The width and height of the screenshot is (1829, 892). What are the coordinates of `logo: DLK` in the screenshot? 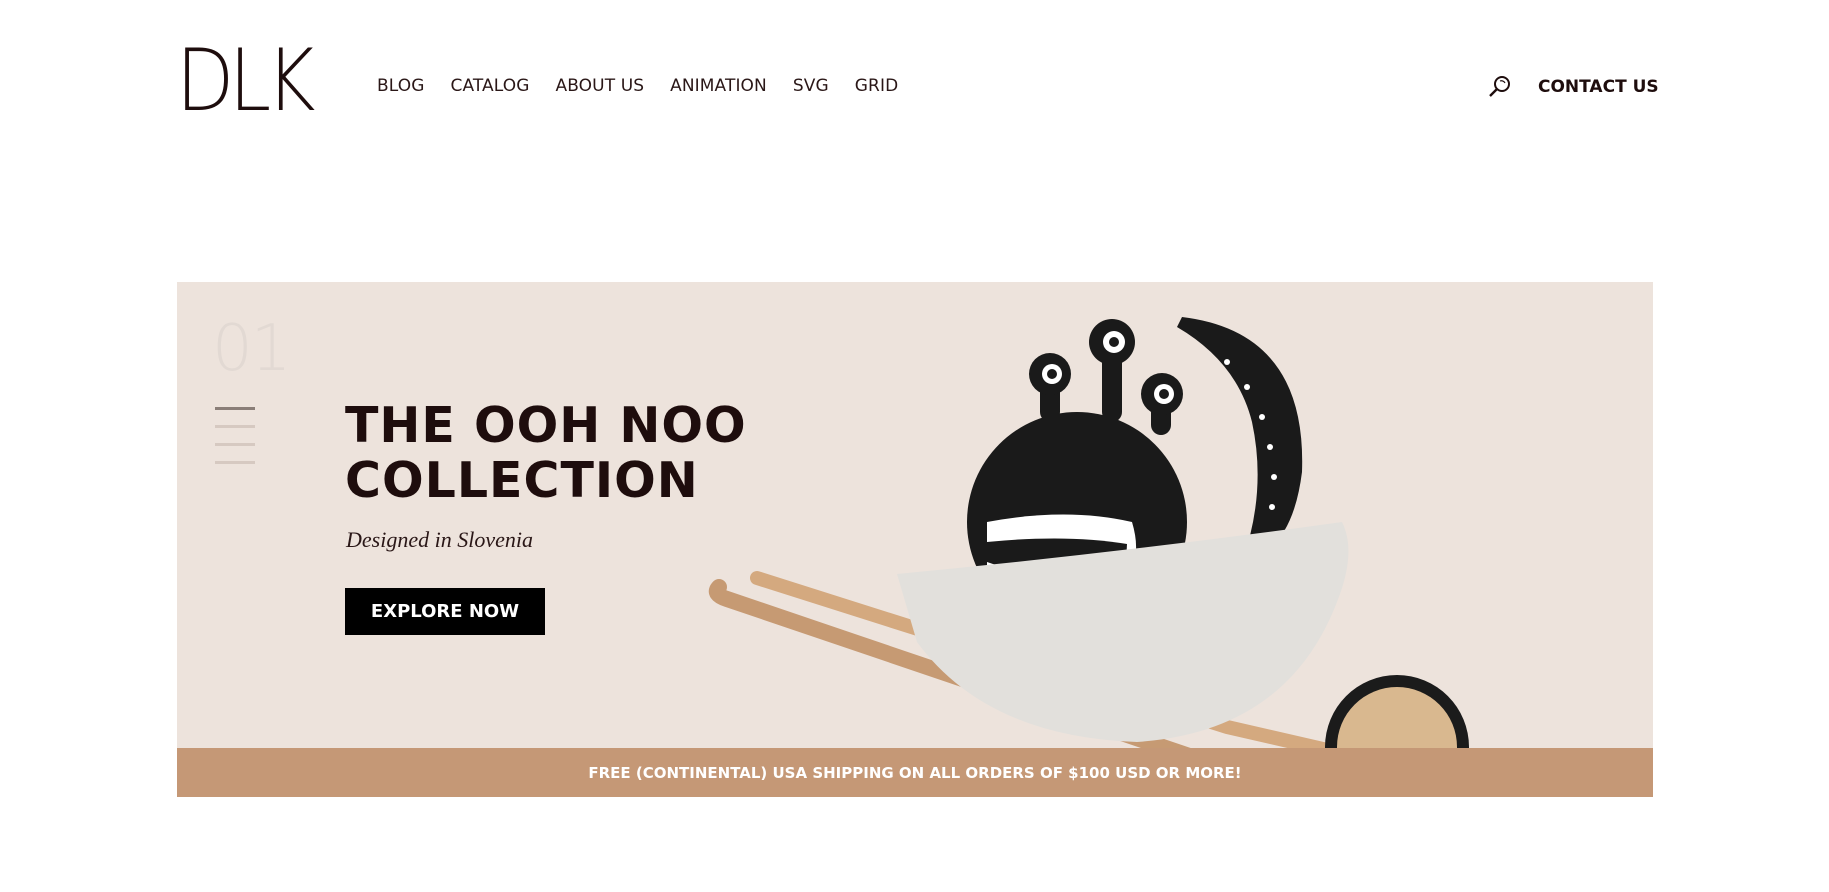 It's located at (245, 81).